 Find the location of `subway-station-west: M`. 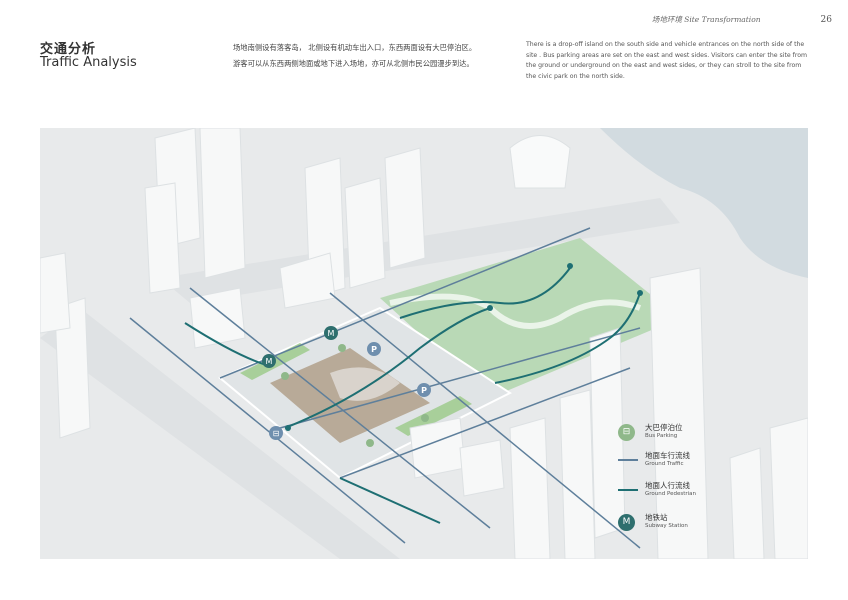

subway-station-west: M is located at coordinates (269, 361).